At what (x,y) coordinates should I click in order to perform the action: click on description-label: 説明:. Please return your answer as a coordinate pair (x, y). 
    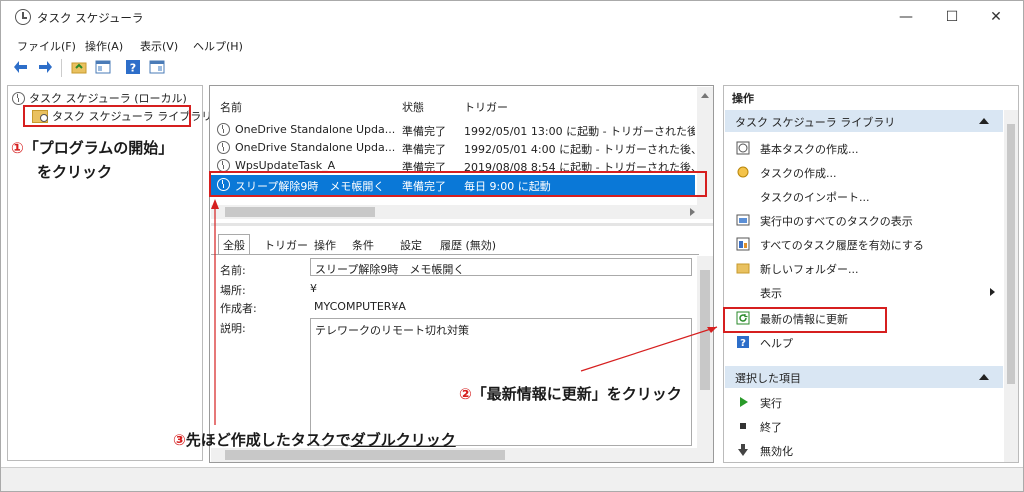
    Looking at the image, I should click on (233, 328).